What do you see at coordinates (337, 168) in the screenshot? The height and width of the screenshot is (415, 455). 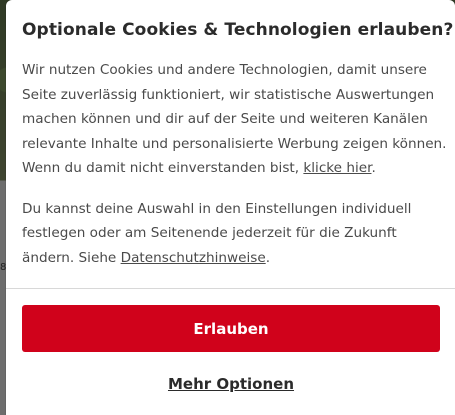 I see `reject-link: klicke hier` at bounding box center [337, 168].